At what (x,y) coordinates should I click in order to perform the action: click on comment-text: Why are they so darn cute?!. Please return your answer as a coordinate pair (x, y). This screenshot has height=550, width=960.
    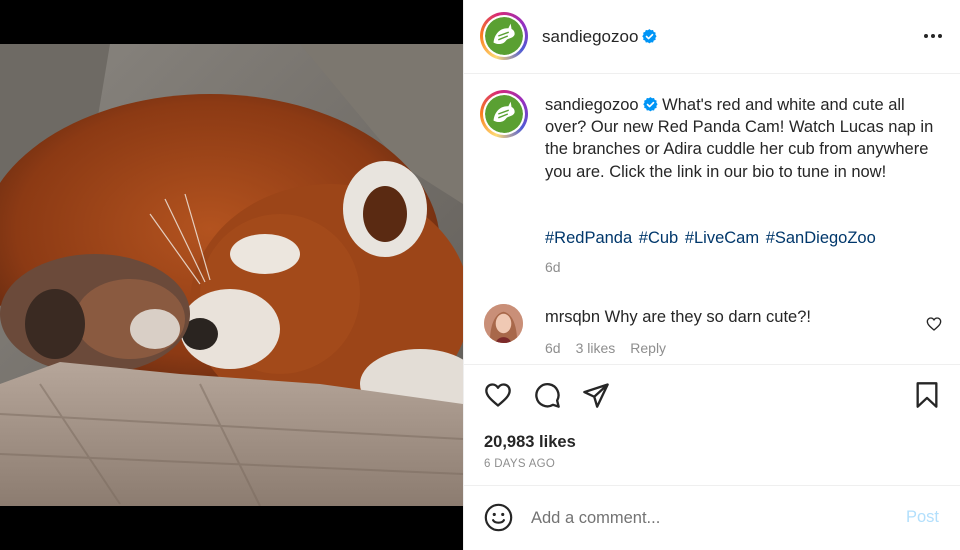
    Looking at the image, I should click on (707, 317).